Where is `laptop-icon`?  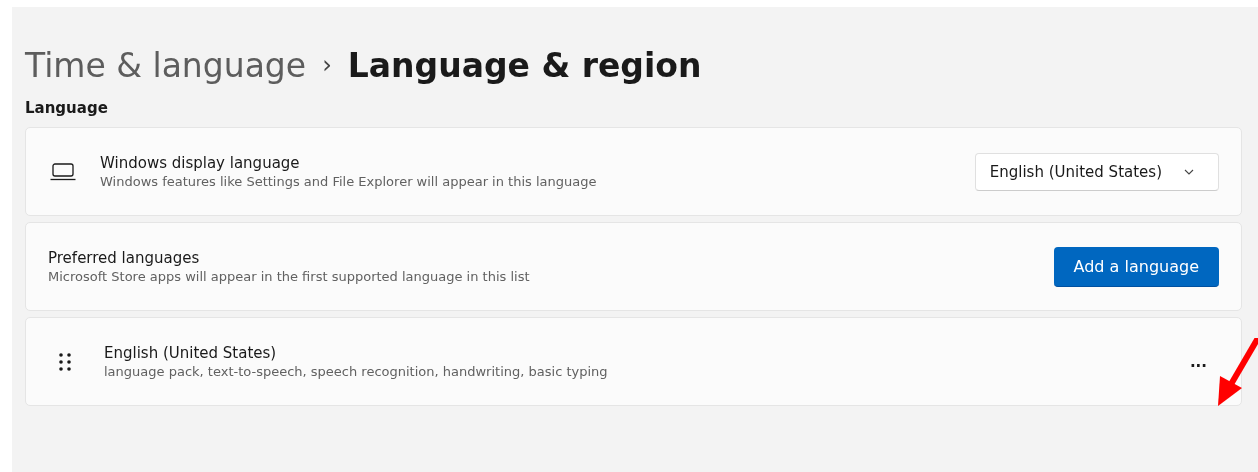 laptop-icon is located at coordinates (63, 171).